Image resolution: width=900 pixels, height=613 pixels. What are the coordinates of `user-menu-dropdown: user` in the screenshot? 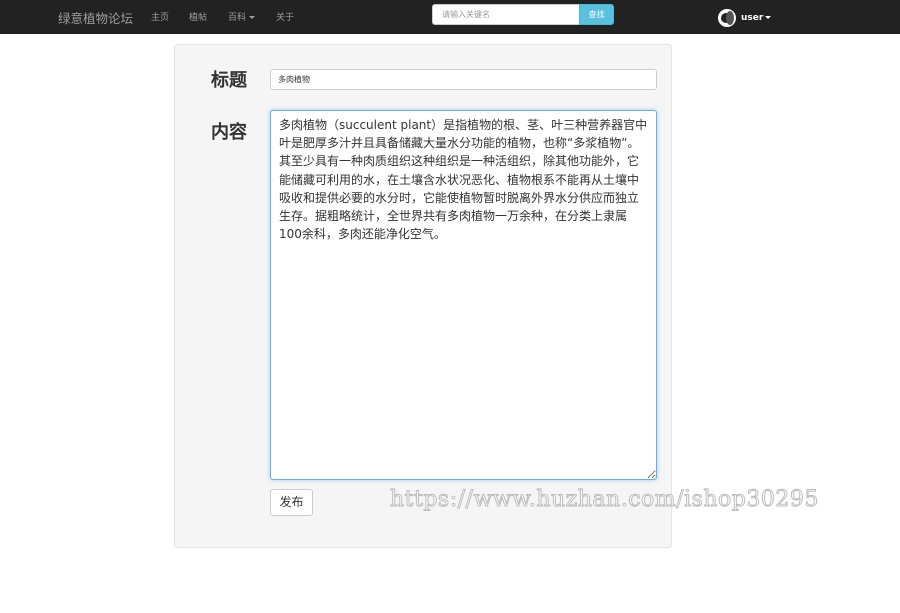 It's located at (745, 17).